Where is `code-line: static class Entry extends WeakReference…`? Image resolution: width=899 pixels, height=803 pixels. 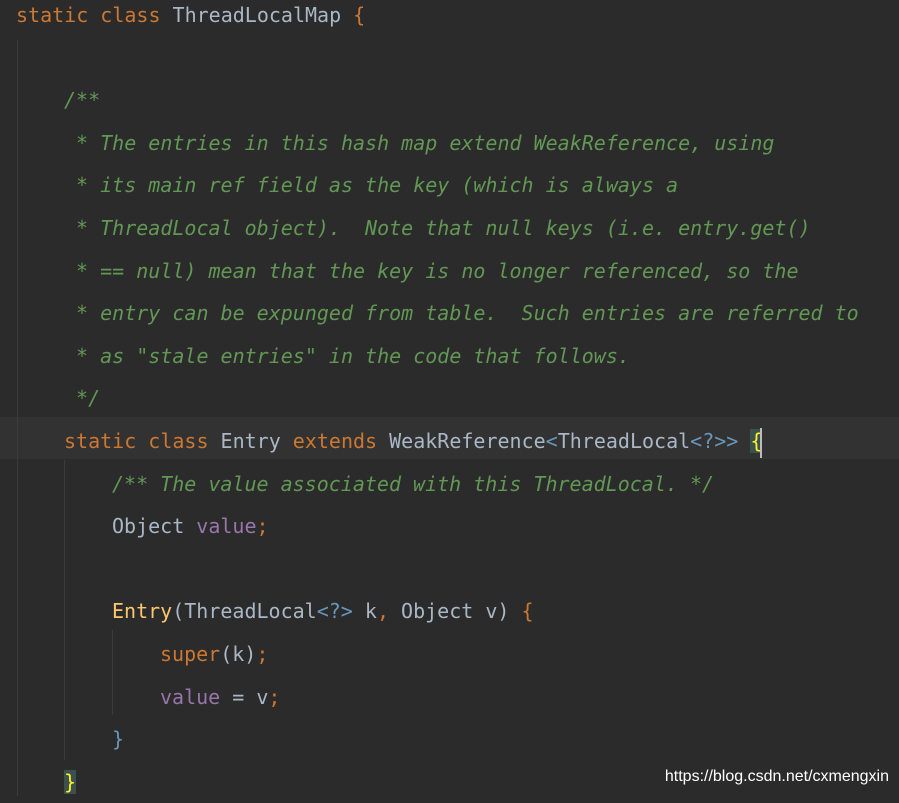
code-line: static class Entry extends WeakReference… is located at coordinates (413, 441).